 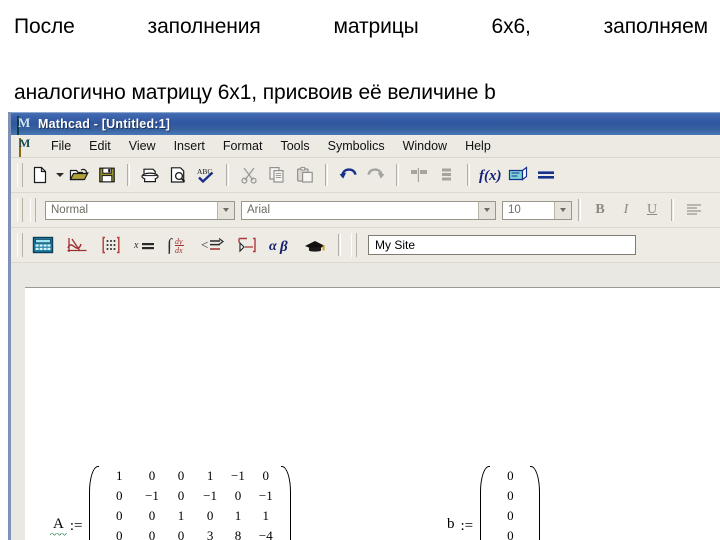 What do you see at coordinates (145, 245) in the screenshot?
I see `evaluation-toolbar-icon: x` at bounding box center [145, 245].